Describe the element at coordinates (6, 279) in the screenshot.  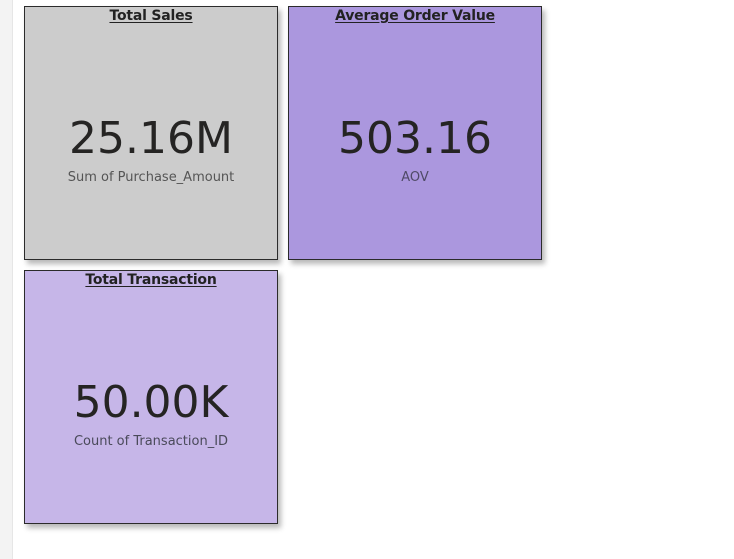
I see `canvas-left-edge` at that location.